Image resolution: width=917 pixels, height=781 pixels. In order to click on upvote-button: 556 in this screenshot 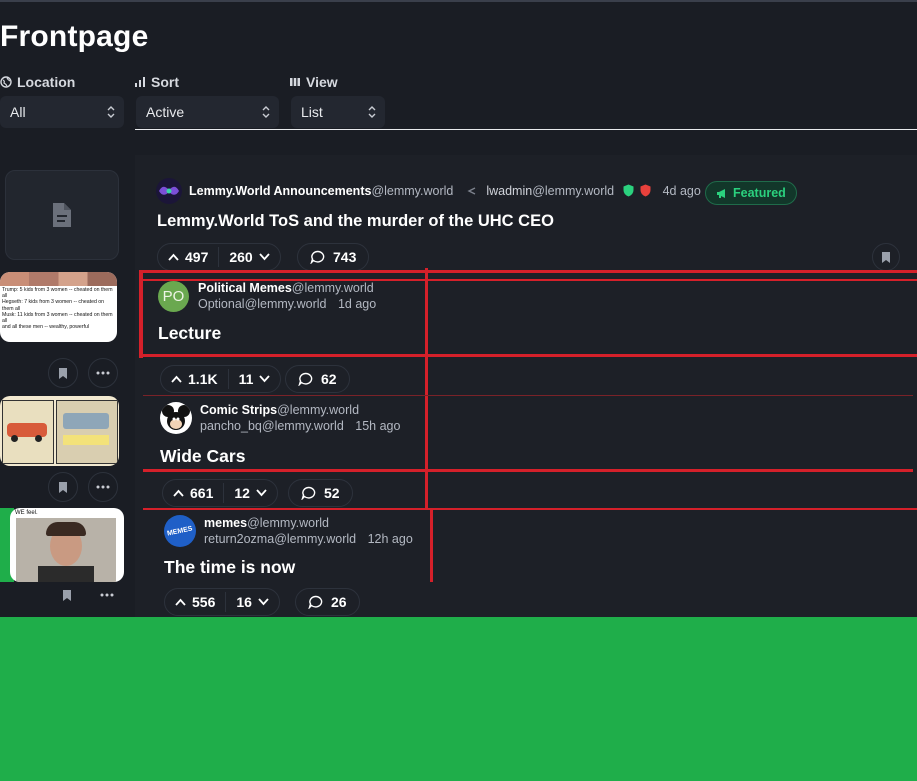, I will do `click(195, 602)`.